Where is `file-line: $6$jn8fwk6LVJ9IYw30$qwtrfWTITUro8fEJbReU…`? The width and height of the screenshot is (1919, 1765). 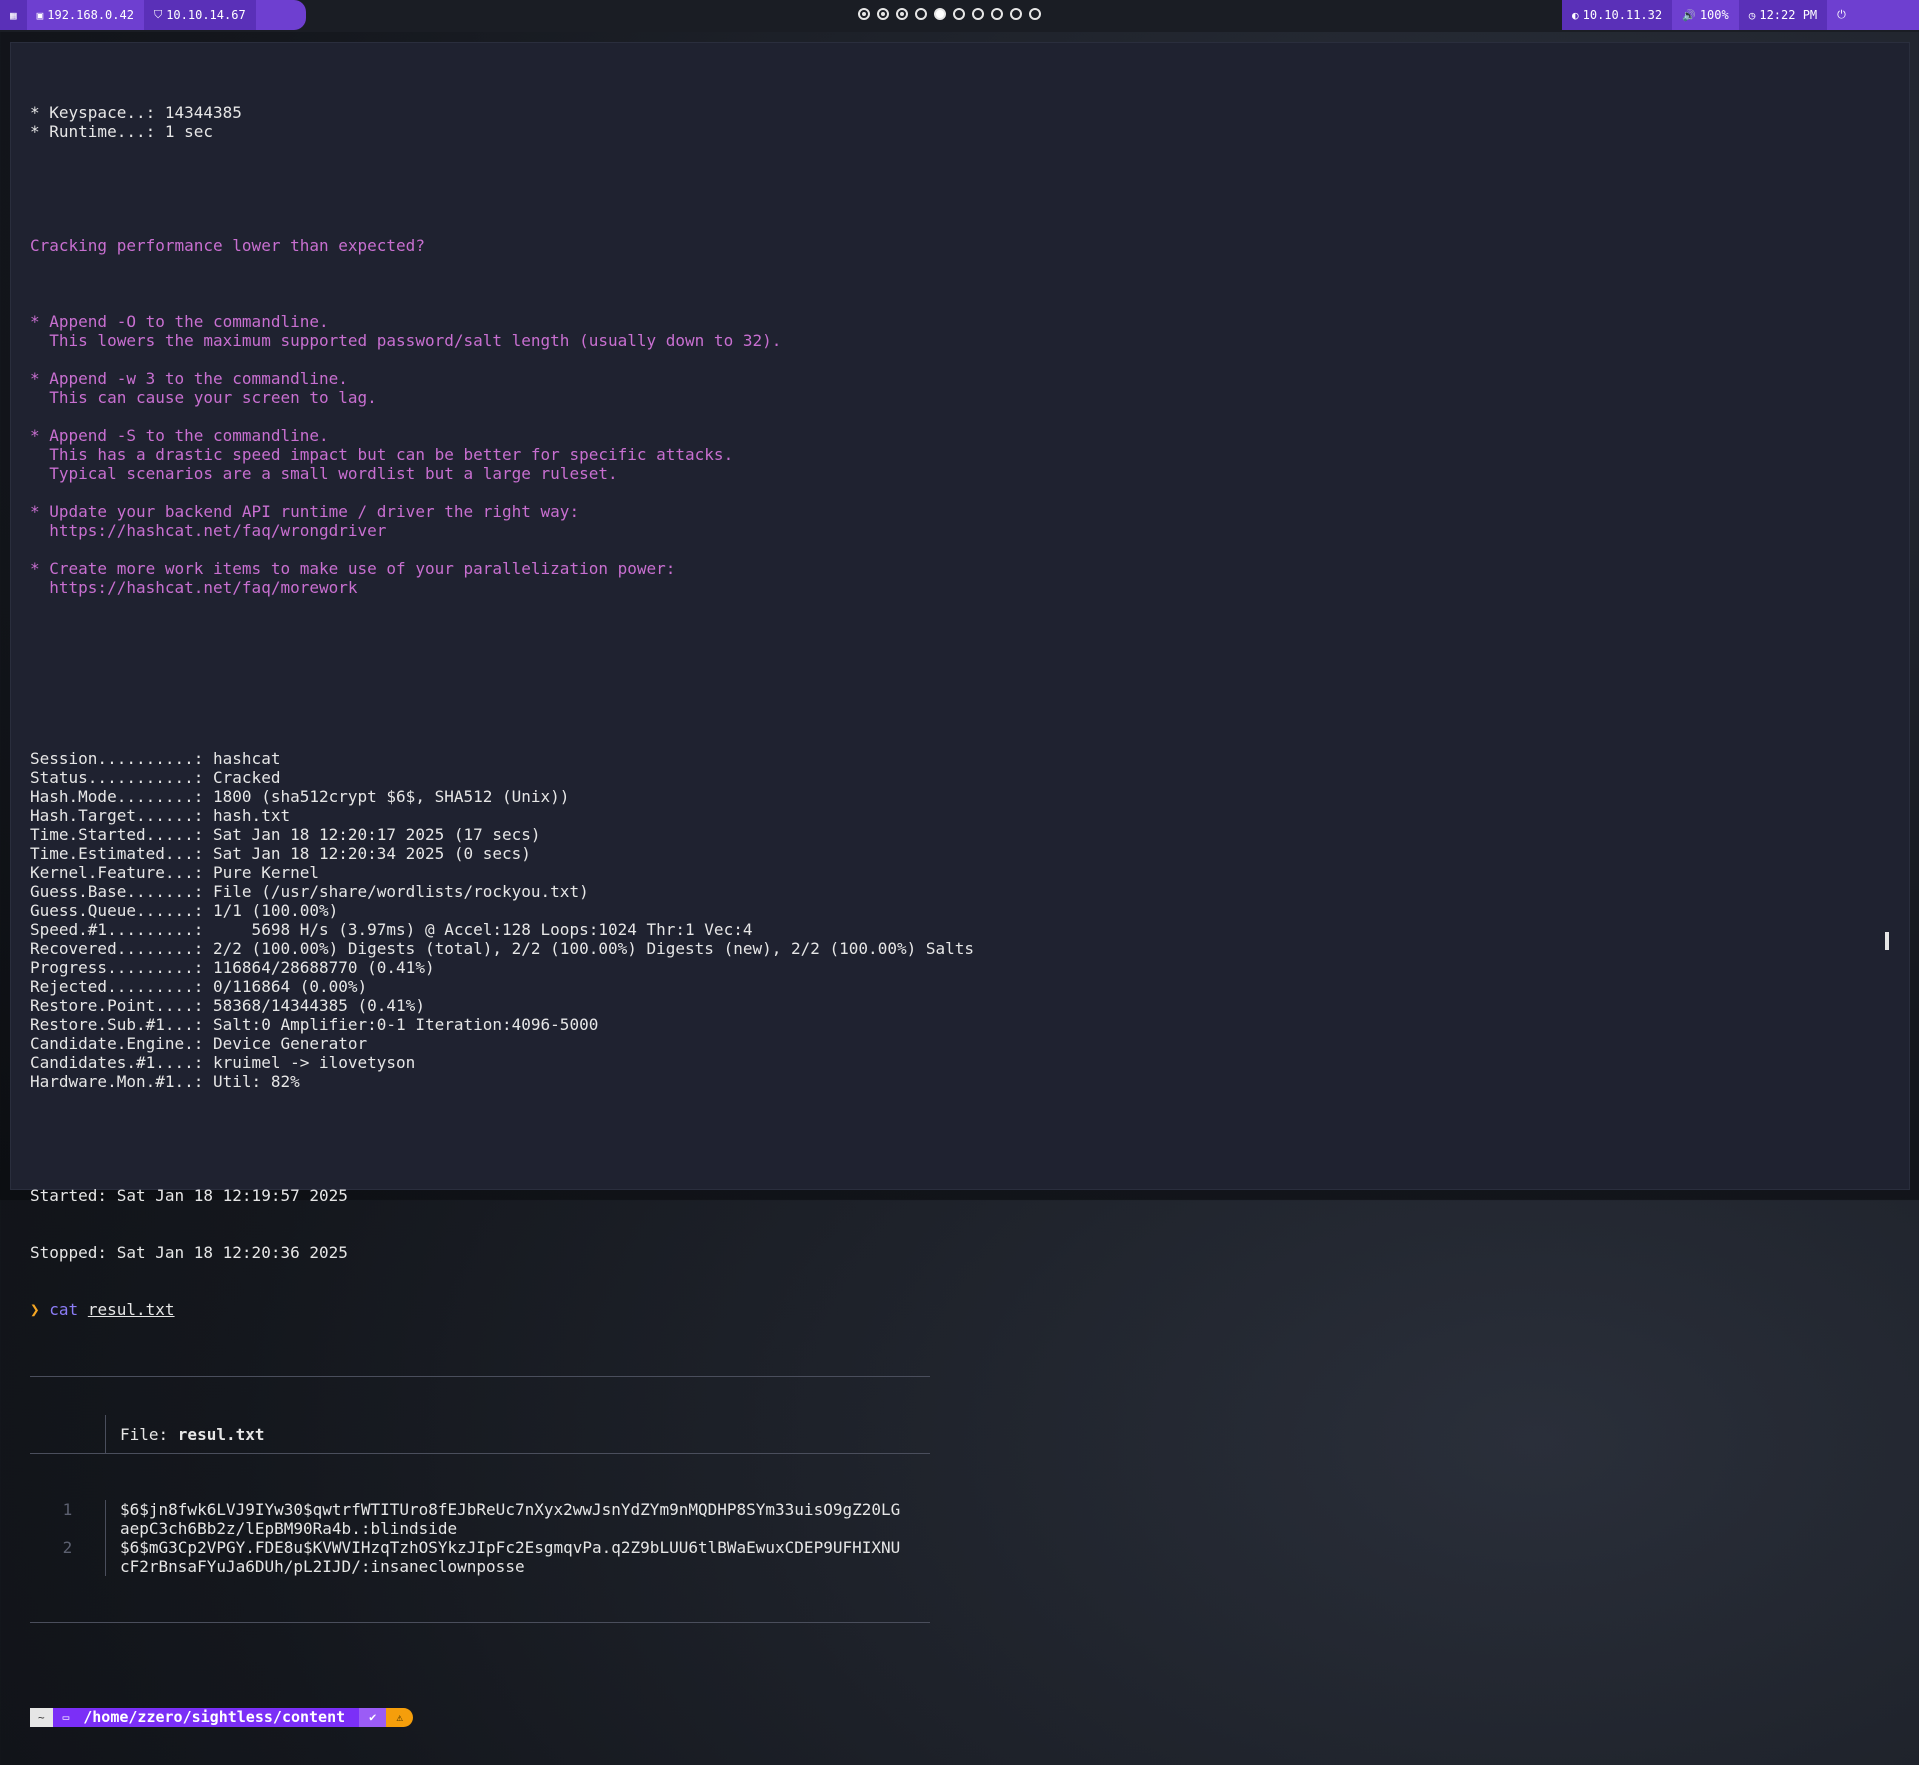 file-line: $6$jn8fwk6LVJ9IYw30$qwtrfWTITUro8fEJbReU… is located at coordinates (510, 1509).